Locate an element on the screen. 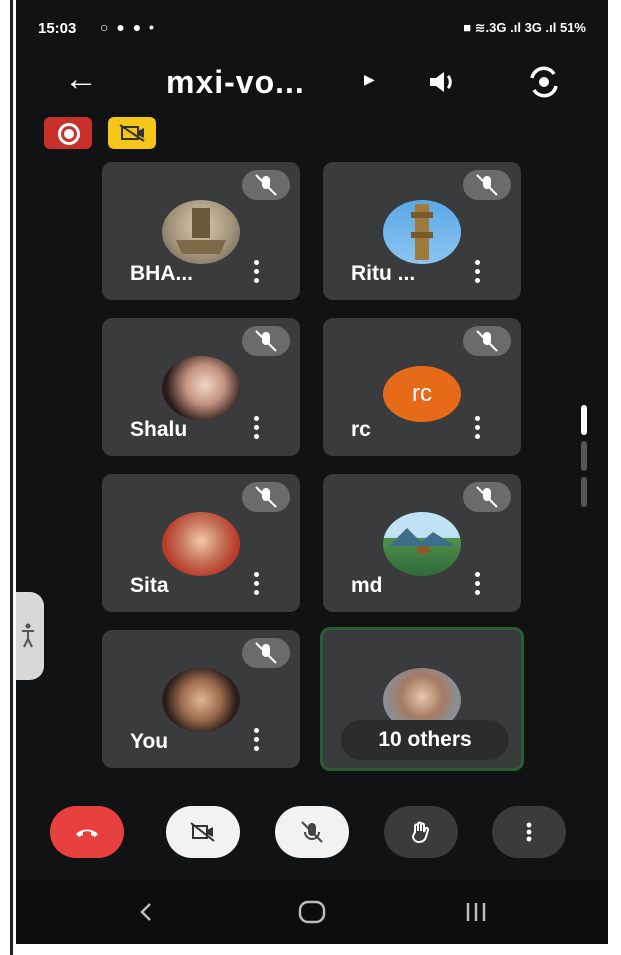 This screenshot has width=621, height=955. participant-tile-self: You is located at coordinates (201, 699).